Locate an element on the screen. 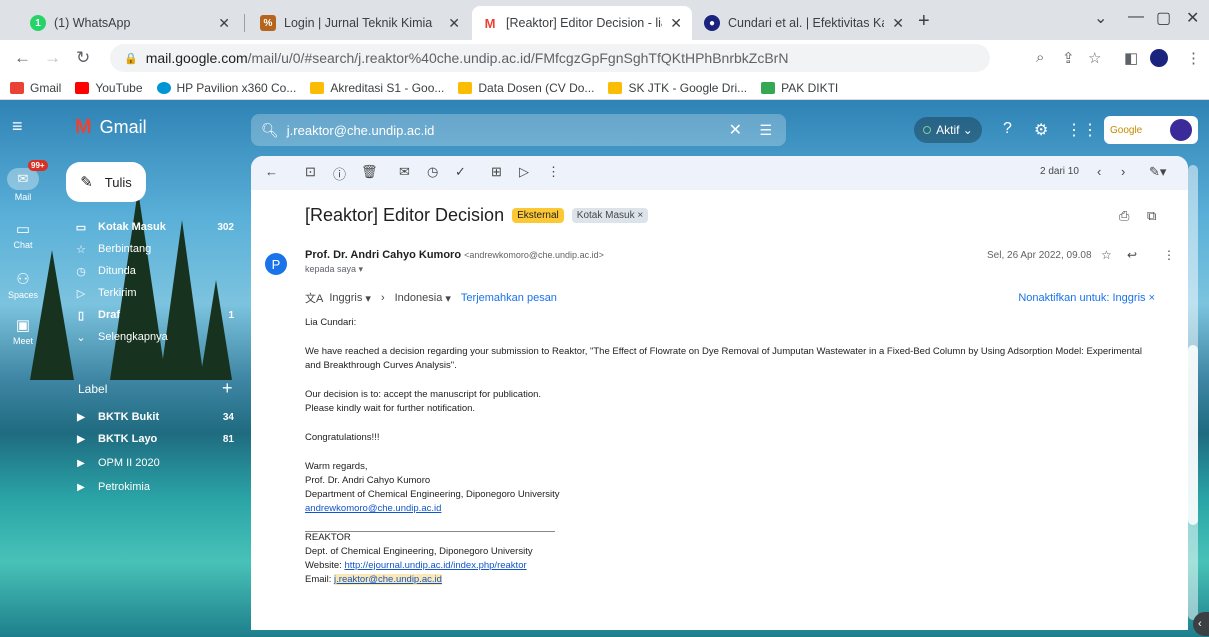 This screenshot has height=637, width=1209. bookmark-label: YouTube is located at coordinates (119, 87).